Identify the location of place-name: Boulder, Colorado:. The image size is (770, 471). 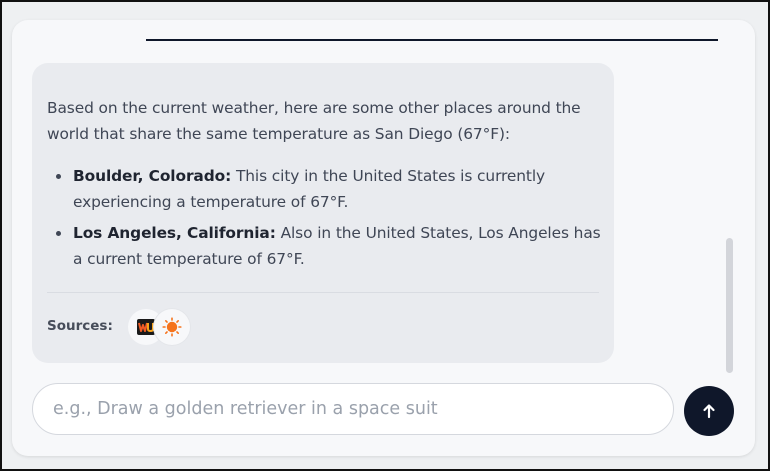
(152, 176).